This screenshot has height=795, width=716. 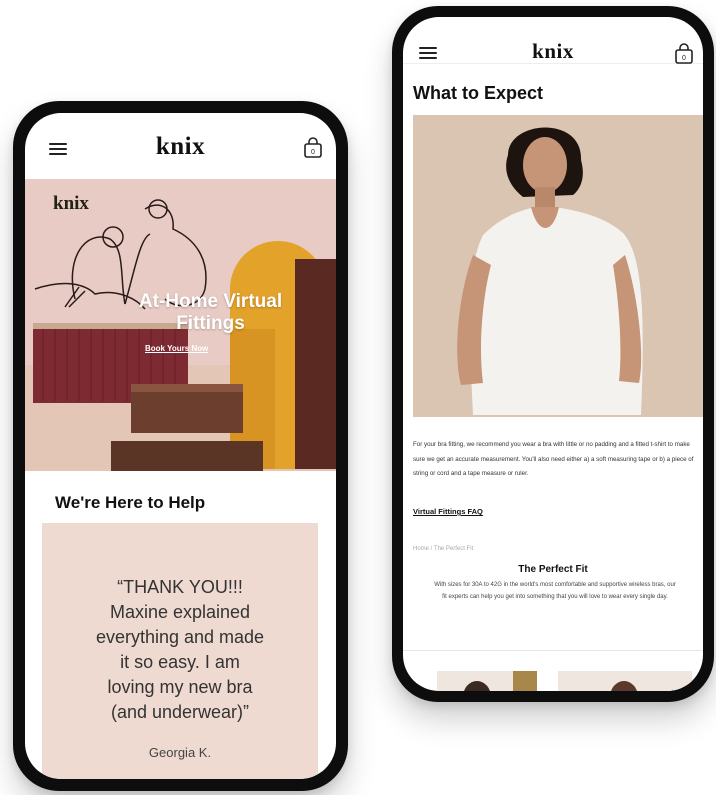 I want to click on hero-title-line-2: Fittings, so click(x=210, y=323).